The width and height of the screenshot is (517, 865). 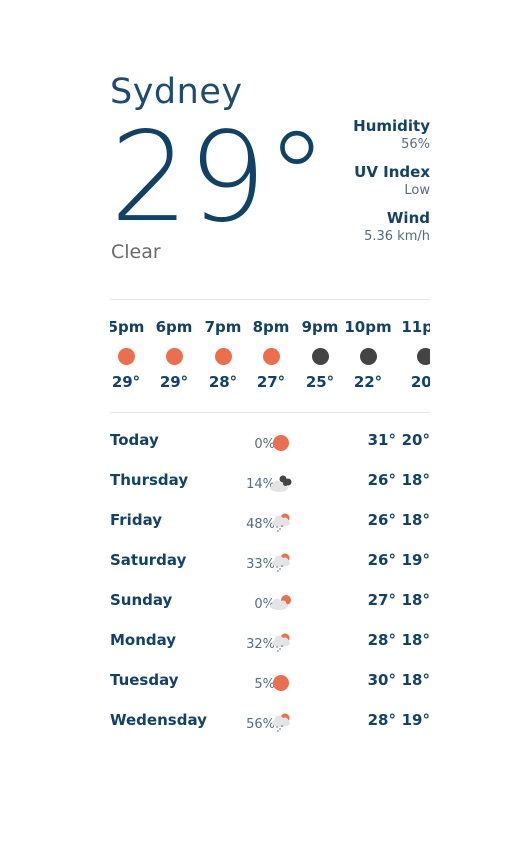 What do you see at coordinates (148, 560) in the screenshot?
I see `day-name: Saturday` at bounding box center [148, 560].